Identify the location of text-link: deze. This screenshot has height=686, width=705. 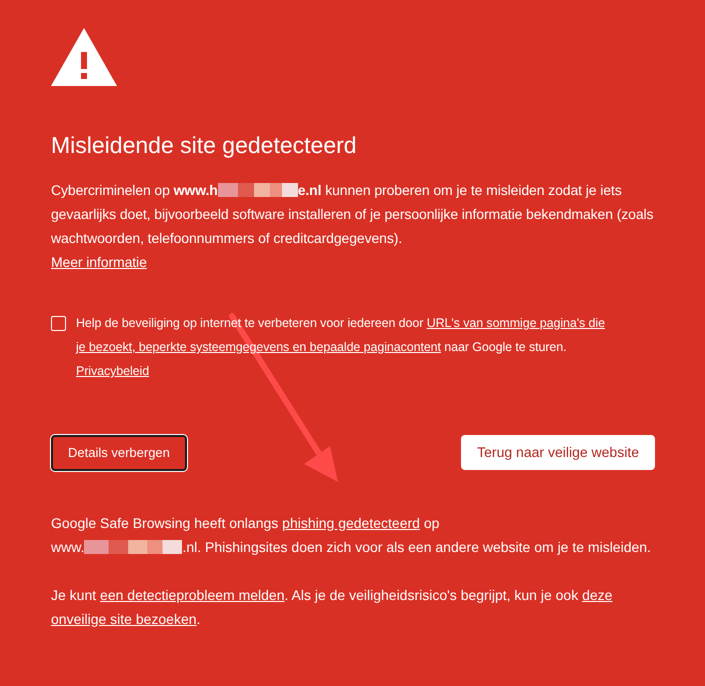
(597, 594).